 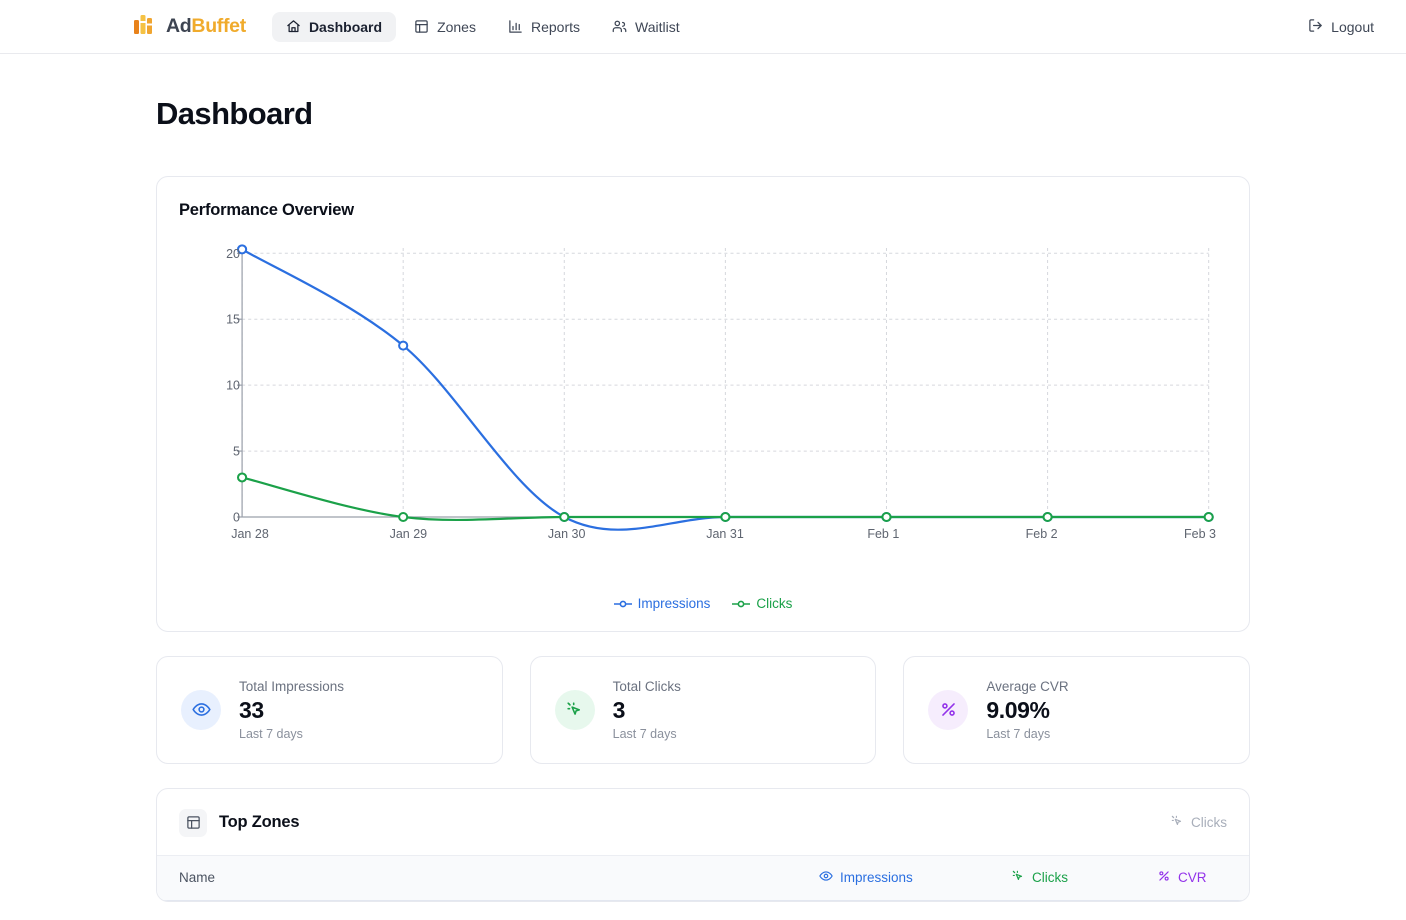 I want to click on top-zones-header: Top Zones Clicks, so click(x=703, y=822).